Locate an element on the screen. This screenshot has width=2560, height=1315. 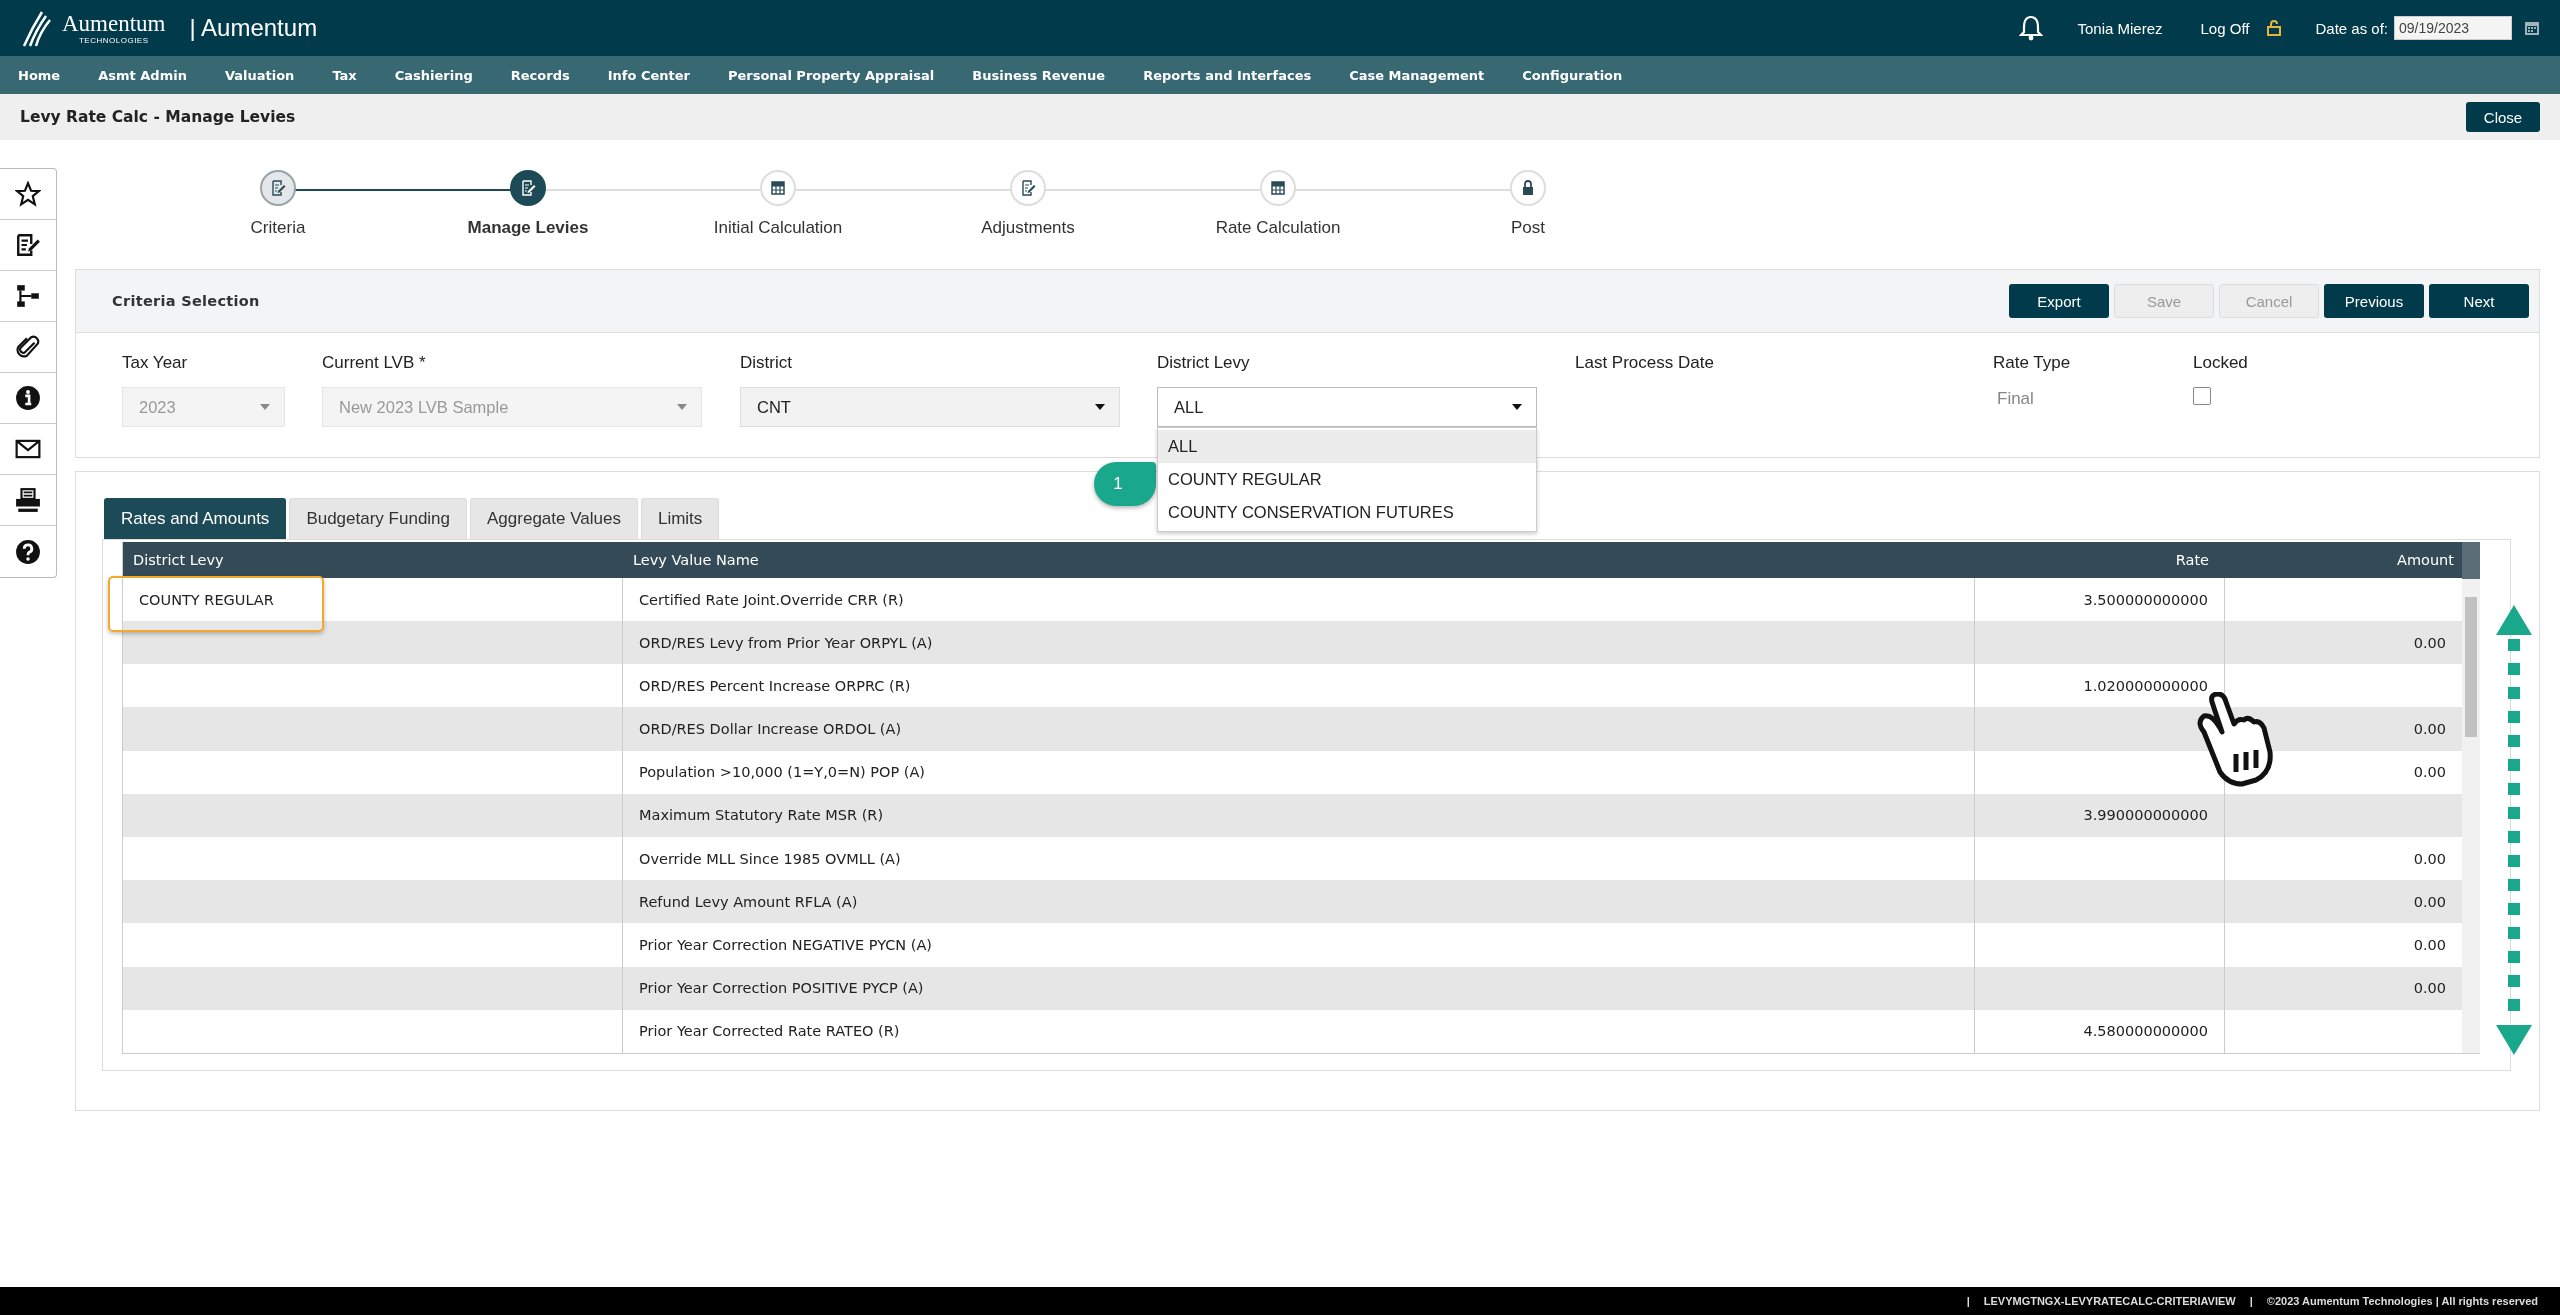
star-icon is located at coordinates (28, 194).